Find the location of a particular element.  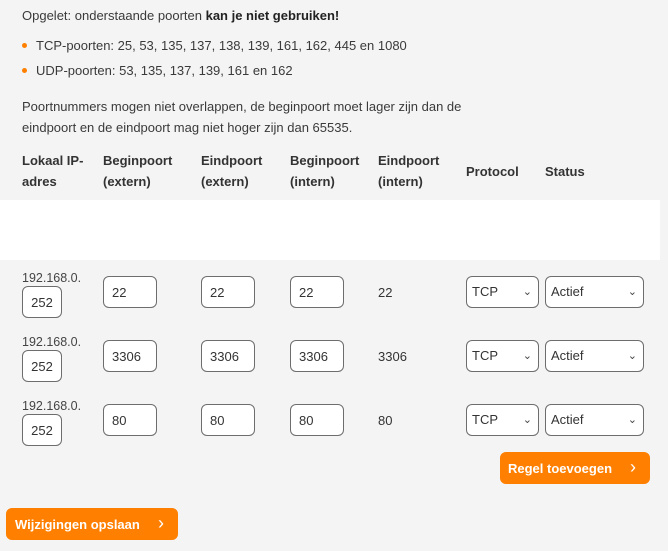

add-rule-button: Regel toevoegen › is located at coordinates (575, 468).